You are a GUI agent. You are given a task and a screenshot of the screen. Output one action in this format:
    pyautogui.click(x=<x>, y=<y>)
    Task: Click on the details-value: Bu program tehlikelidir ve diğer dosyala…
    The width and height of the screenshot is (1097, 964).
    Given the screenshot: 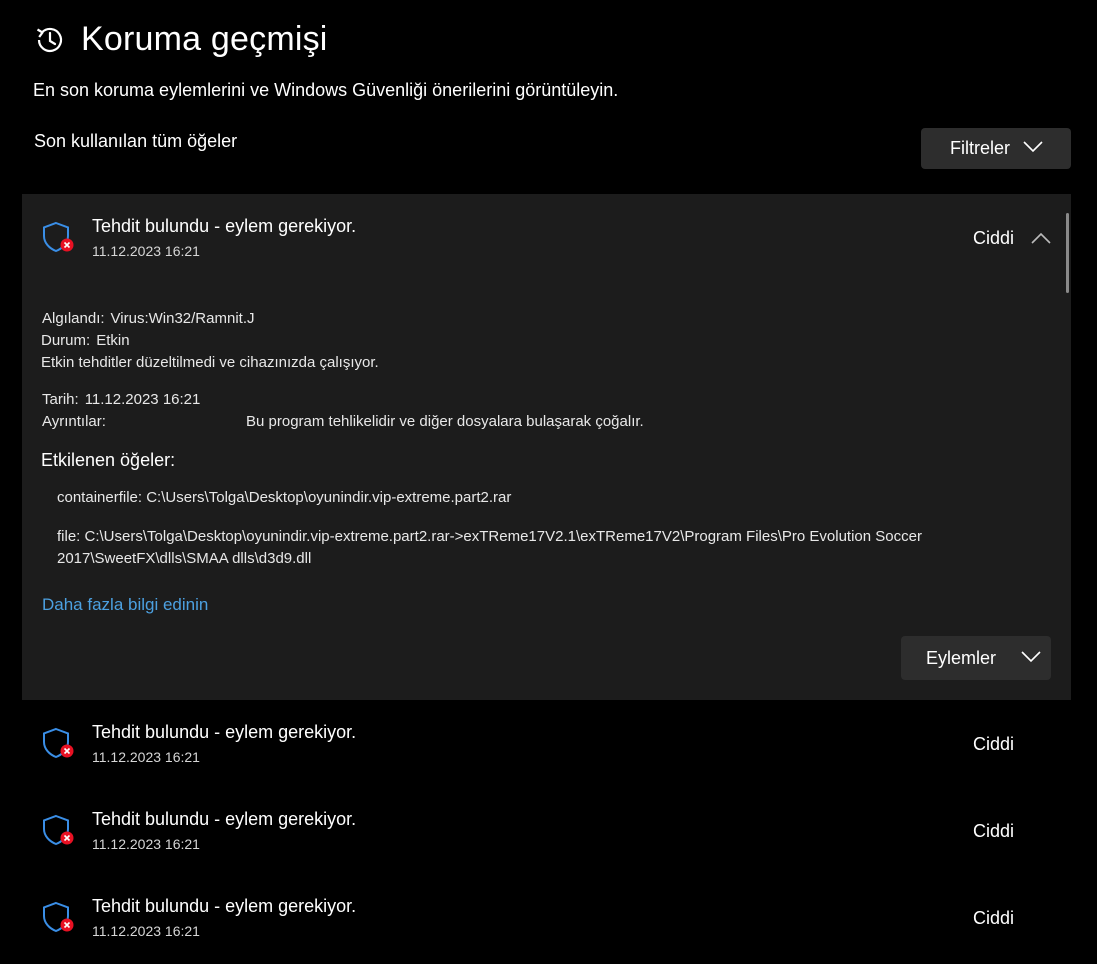 What is the action you would take?
    pyautogui.click(x=445, y=421)
    